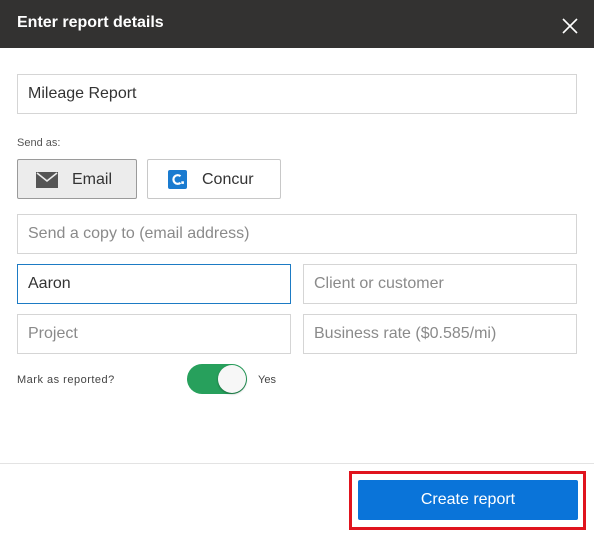  I want to click on toggle-knob, so click(232, 379).